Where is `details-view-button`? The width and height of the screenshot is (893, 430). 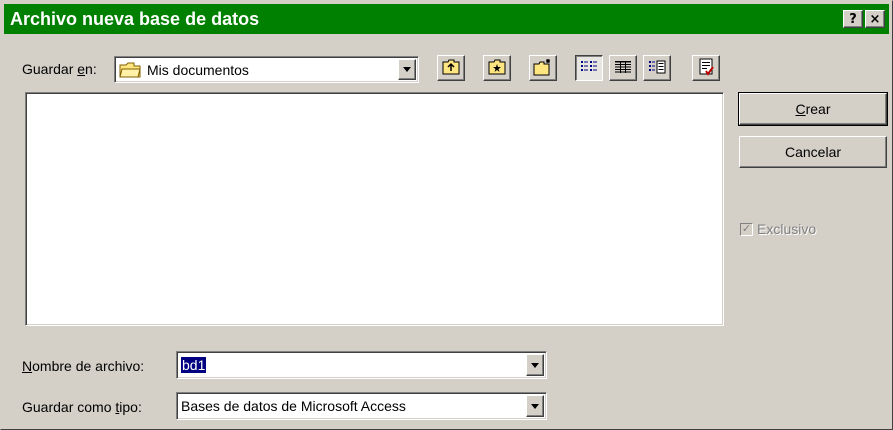 details-view-button is located at coordinates (623, 68).